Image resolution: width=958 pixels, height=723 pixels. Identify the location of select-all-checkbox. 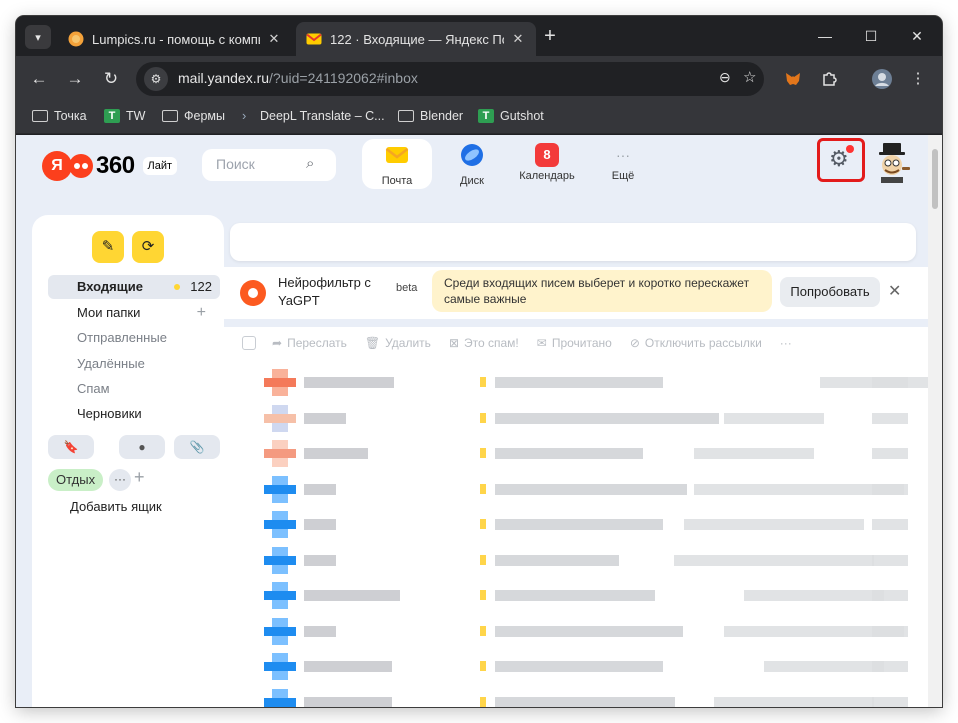
(249, 343).